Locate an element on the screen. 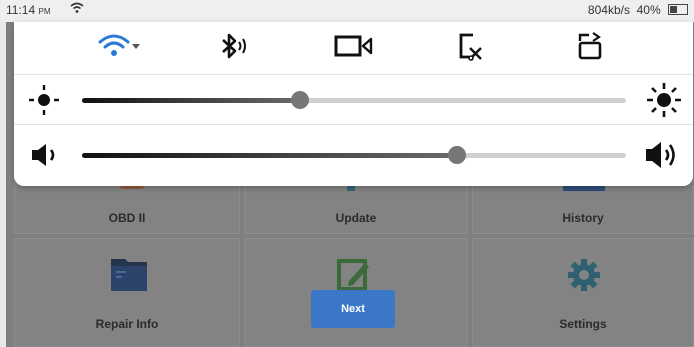 Image resolution: width=694 pixels, height=347 pixels. wifi-icon is located at coordinates (119, 45).